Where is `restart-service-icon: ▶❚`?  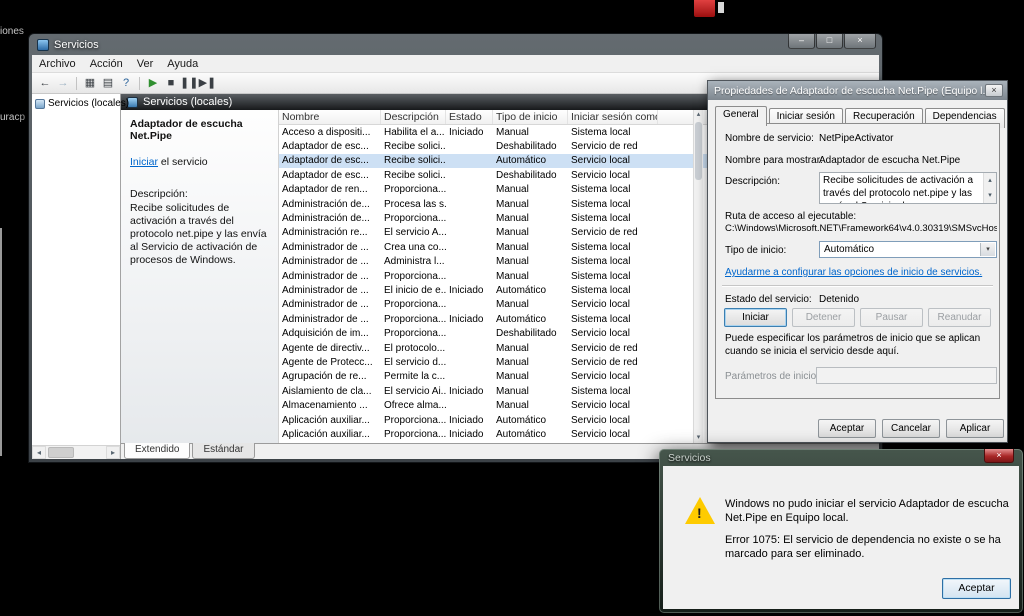 restart-service-icon: ▶❚ is located at coordinates (207, 83).